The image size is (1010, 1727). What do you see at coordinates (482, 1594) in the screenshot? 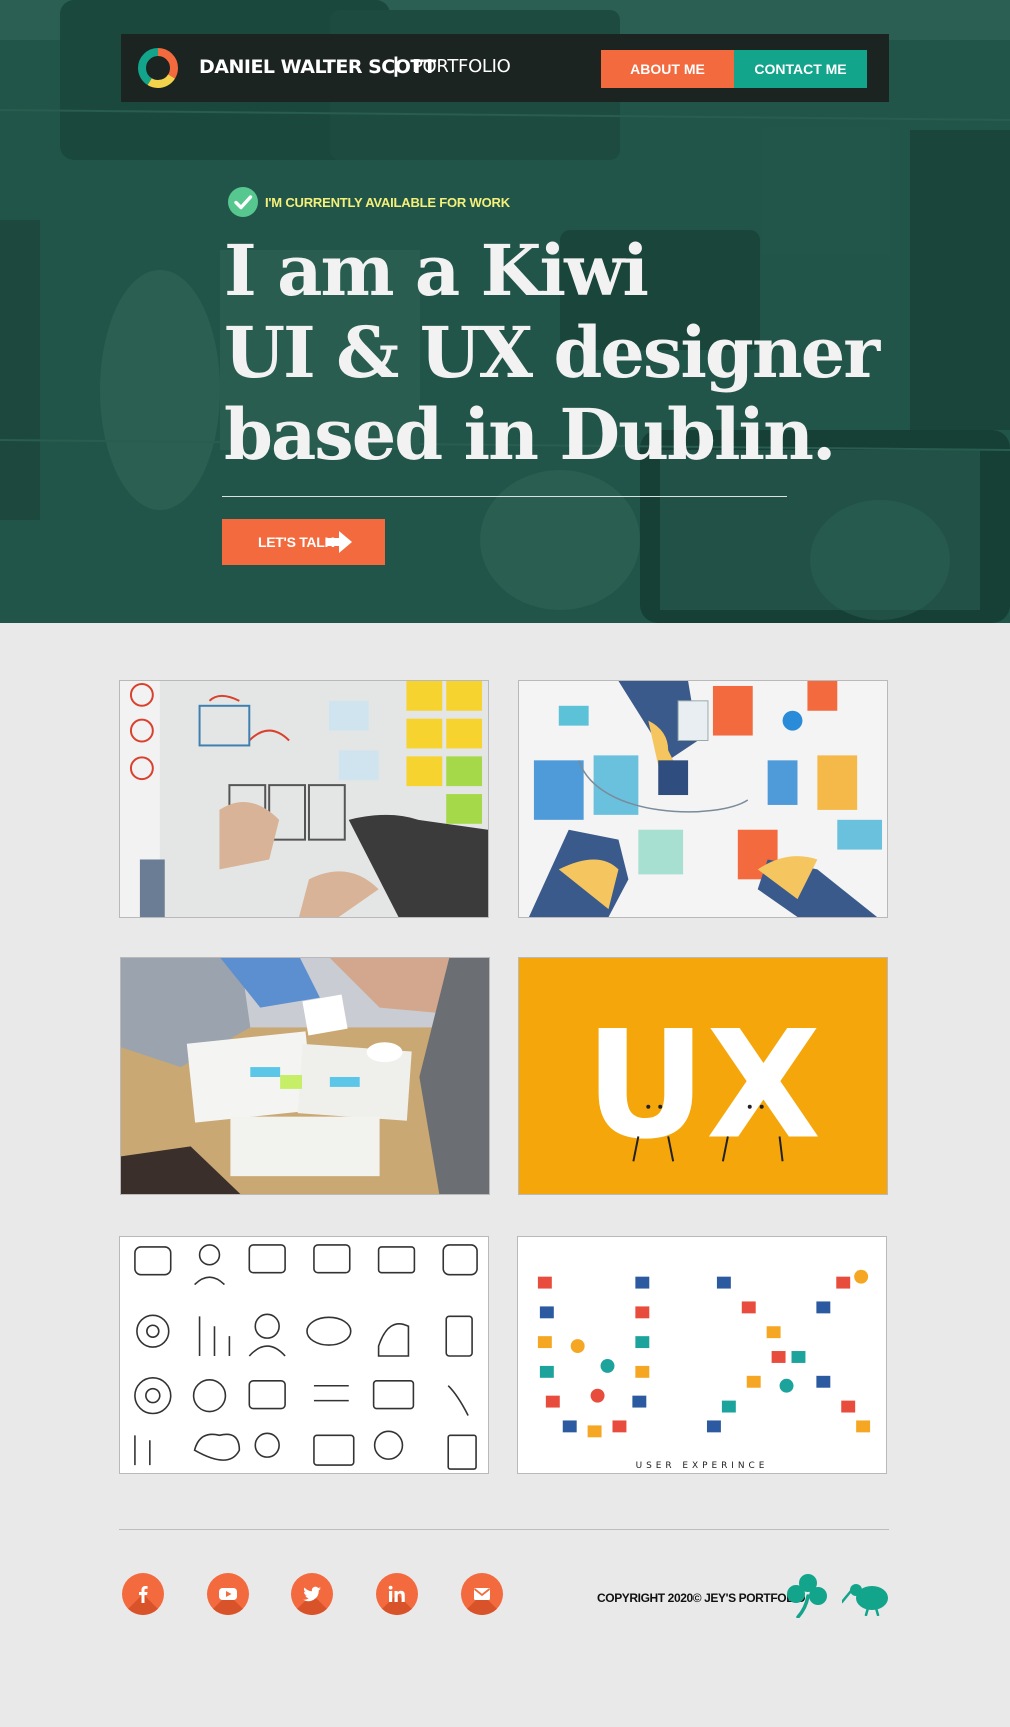
I see `mail-icon` at bounding box center [482, 1594].